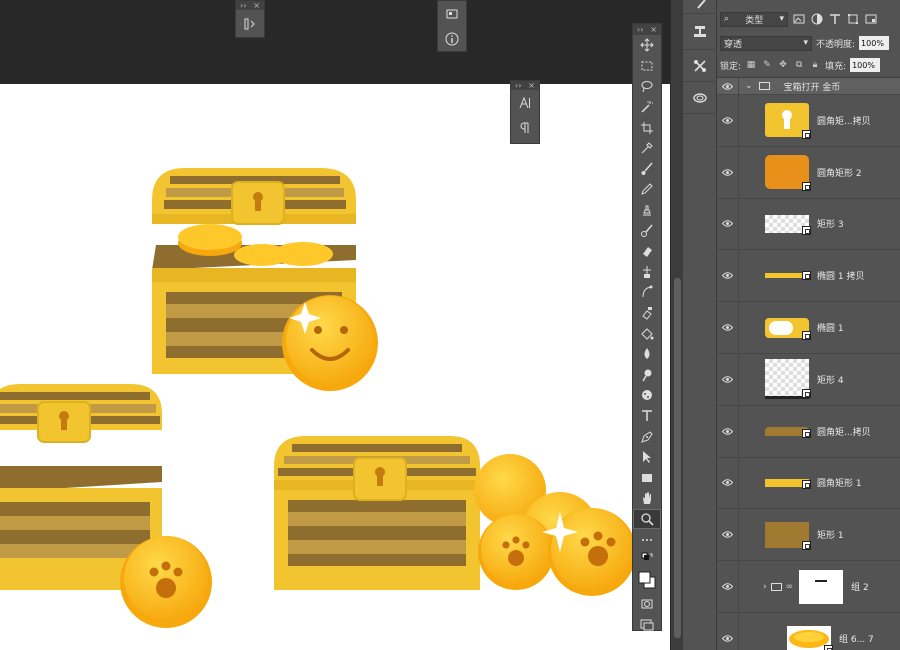 The image size is (900, 650). Describe the element at coordinates (751, 65) in the screenshot. I see `lock-transparency-icon: ▦` at that location.